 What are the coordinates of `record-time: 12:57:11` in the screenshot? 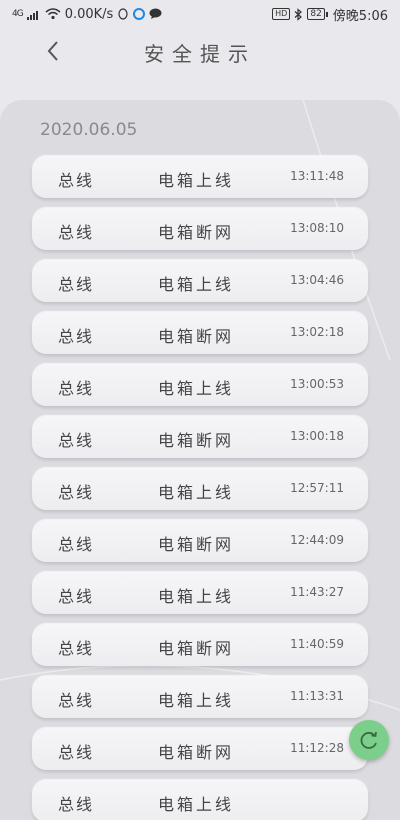 It's located at (317, 488).